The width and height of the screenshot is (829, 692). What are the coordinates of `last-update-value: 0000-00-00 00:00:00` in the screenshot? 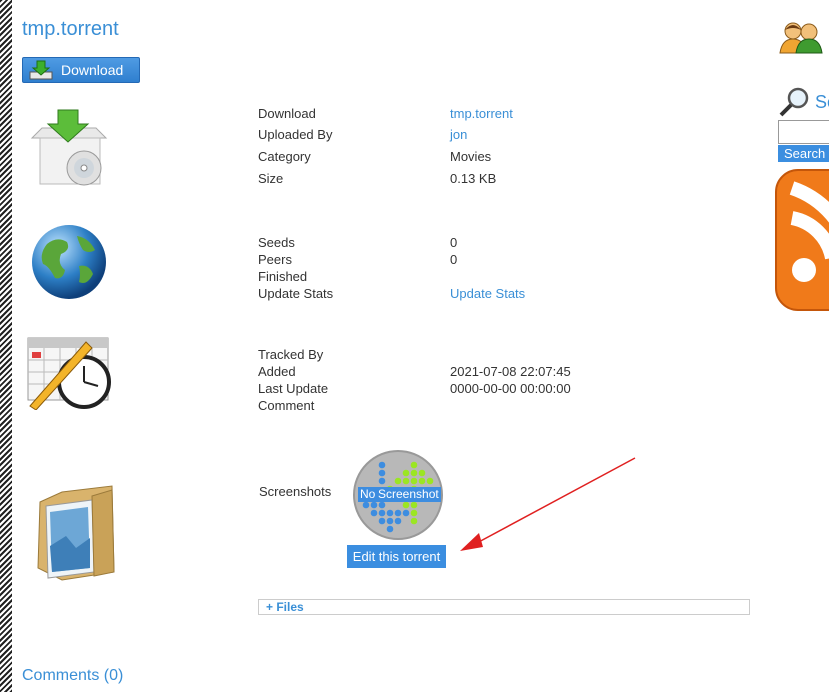 It's located at (510, 388).